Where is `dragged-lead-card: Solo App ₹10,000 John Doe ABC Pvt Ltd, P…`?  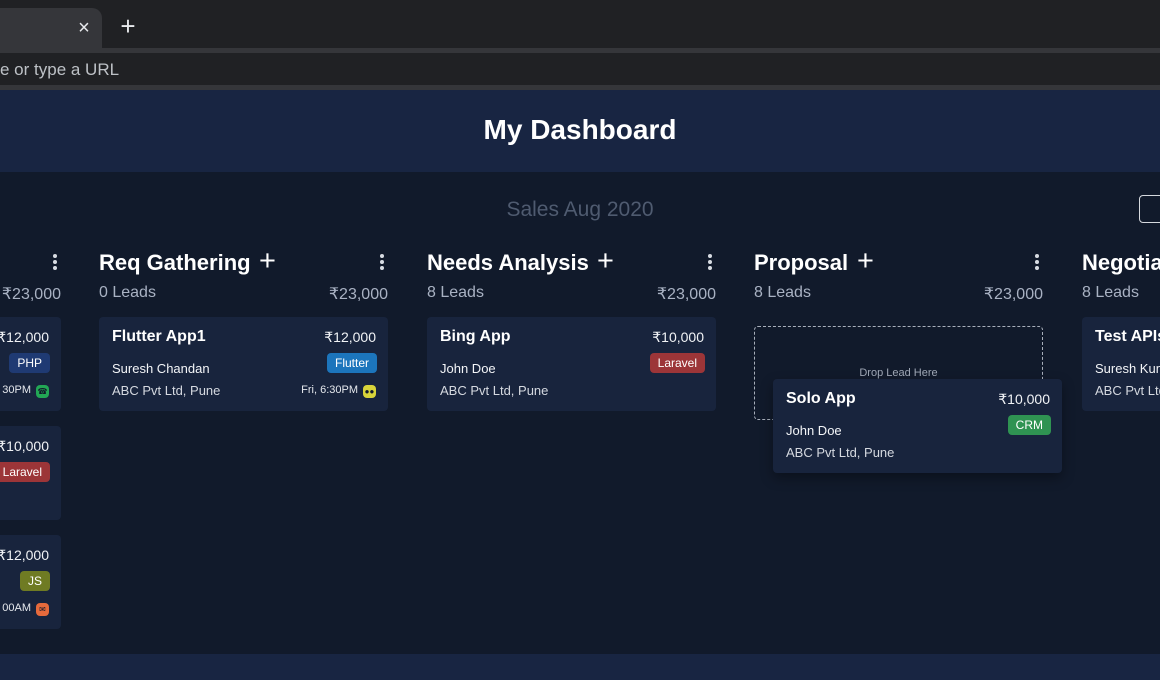 dragged-lead-card: Solo App ₹10,000 John Doe ABC Pvt Ltd, P… is located at coordinates (917, 426).